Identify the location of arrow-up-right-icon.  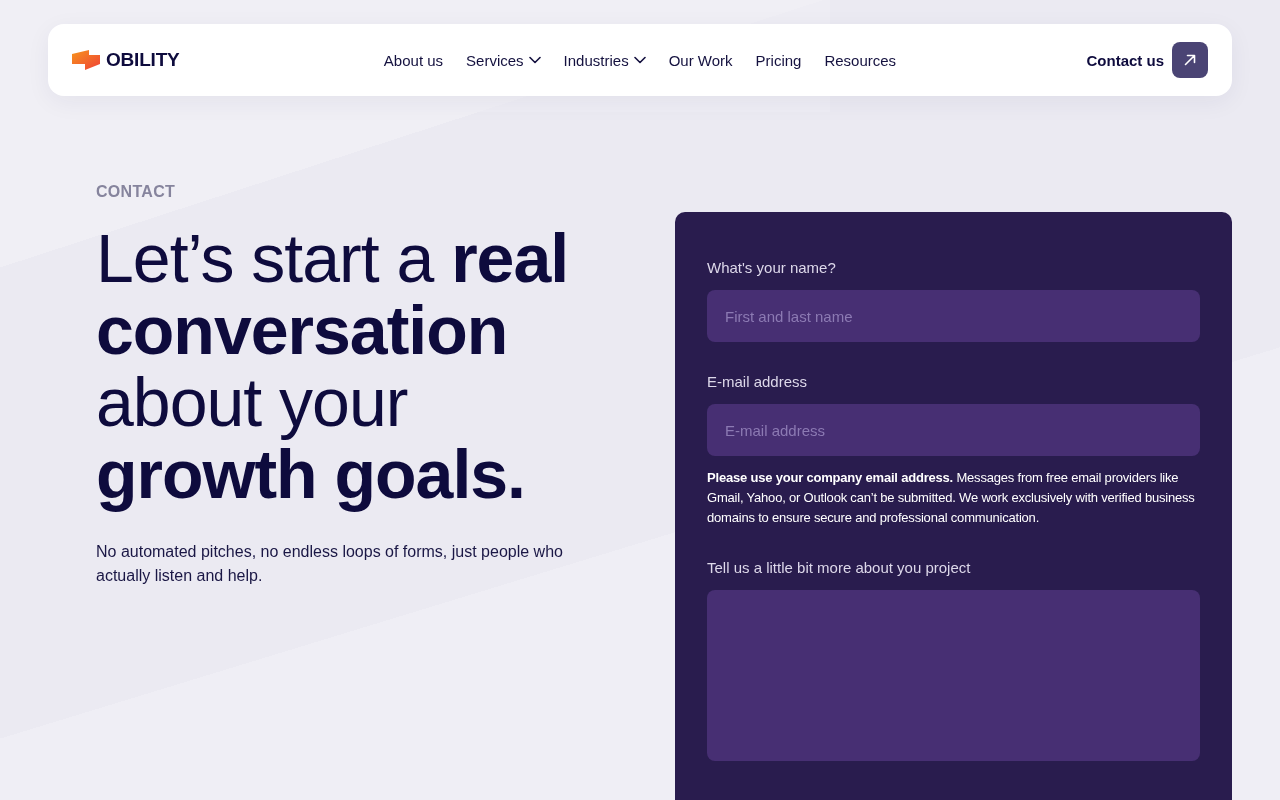
(1190, 60).